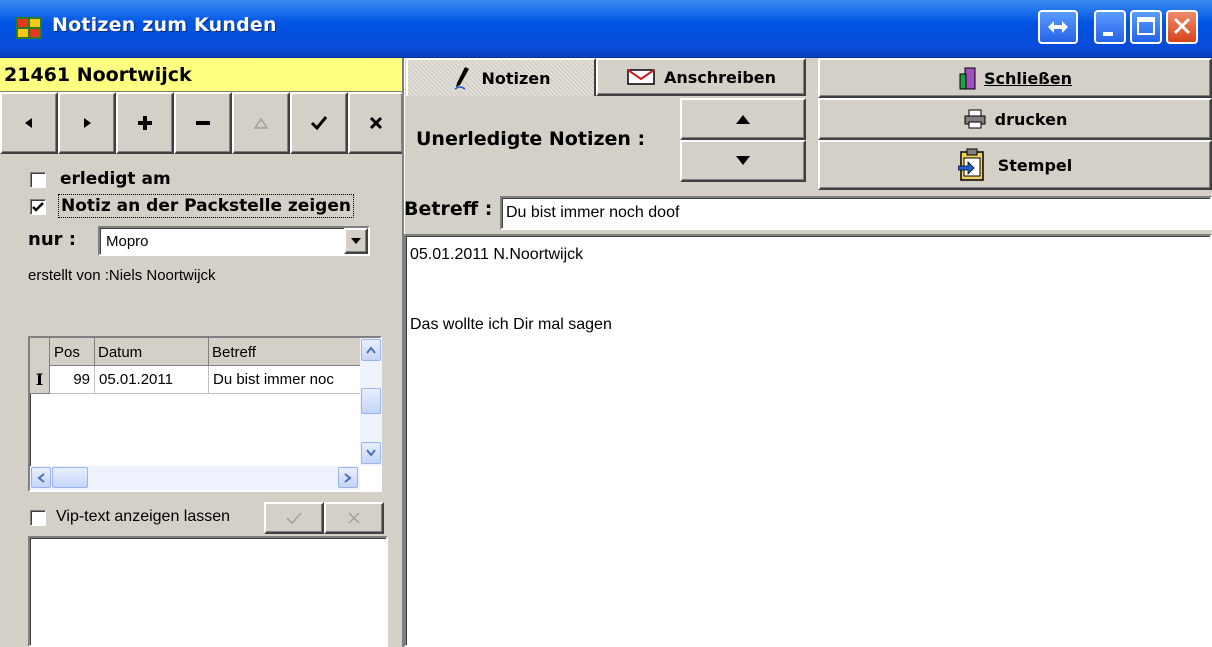 The image size is (1212, 647). I want to click on next-unerledigt-button, so click(743, 161).